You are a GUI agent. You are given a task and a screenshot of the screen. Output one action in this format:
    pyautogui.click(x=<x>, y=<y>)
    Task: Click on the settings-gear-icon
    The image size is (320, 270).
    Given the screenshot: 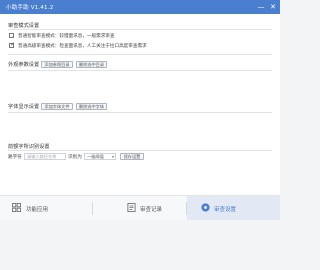 What is the action you would take?
    pyautogui.click(x=205, y=207)
    